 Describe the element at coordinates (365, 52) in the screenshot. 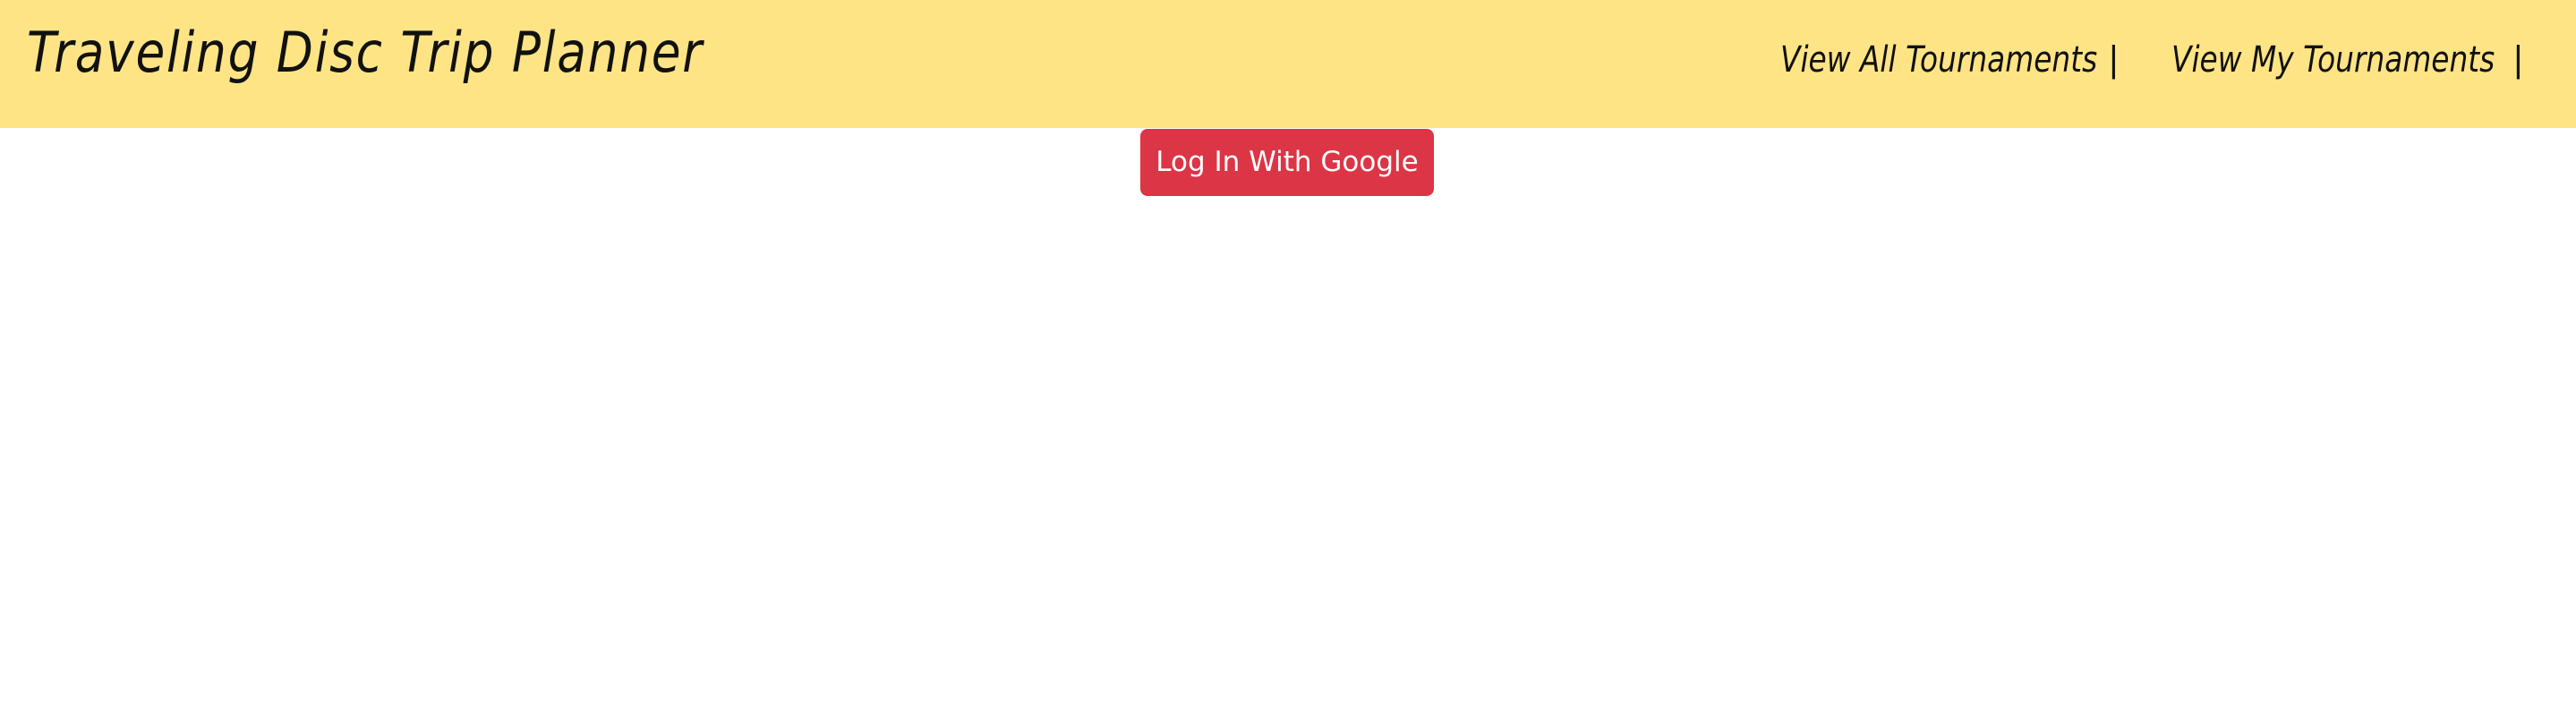

I see `brand-title: Traveling Disc Trip Planner` at that location.